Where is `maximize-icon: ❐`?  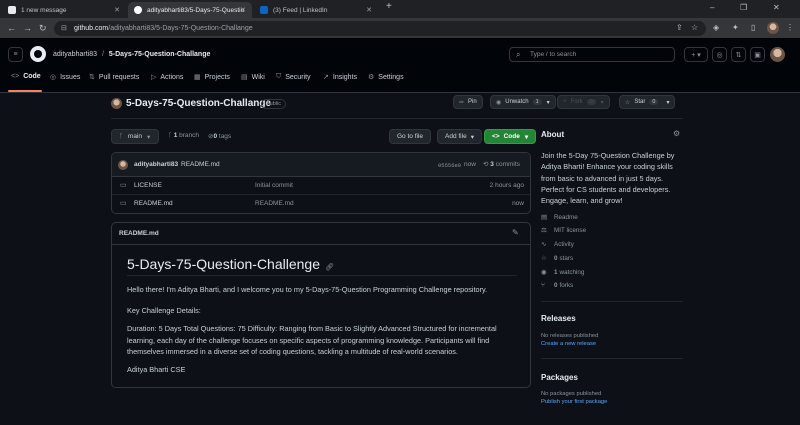
maximize-icon: ❐ is located at coordinates (743, 7).